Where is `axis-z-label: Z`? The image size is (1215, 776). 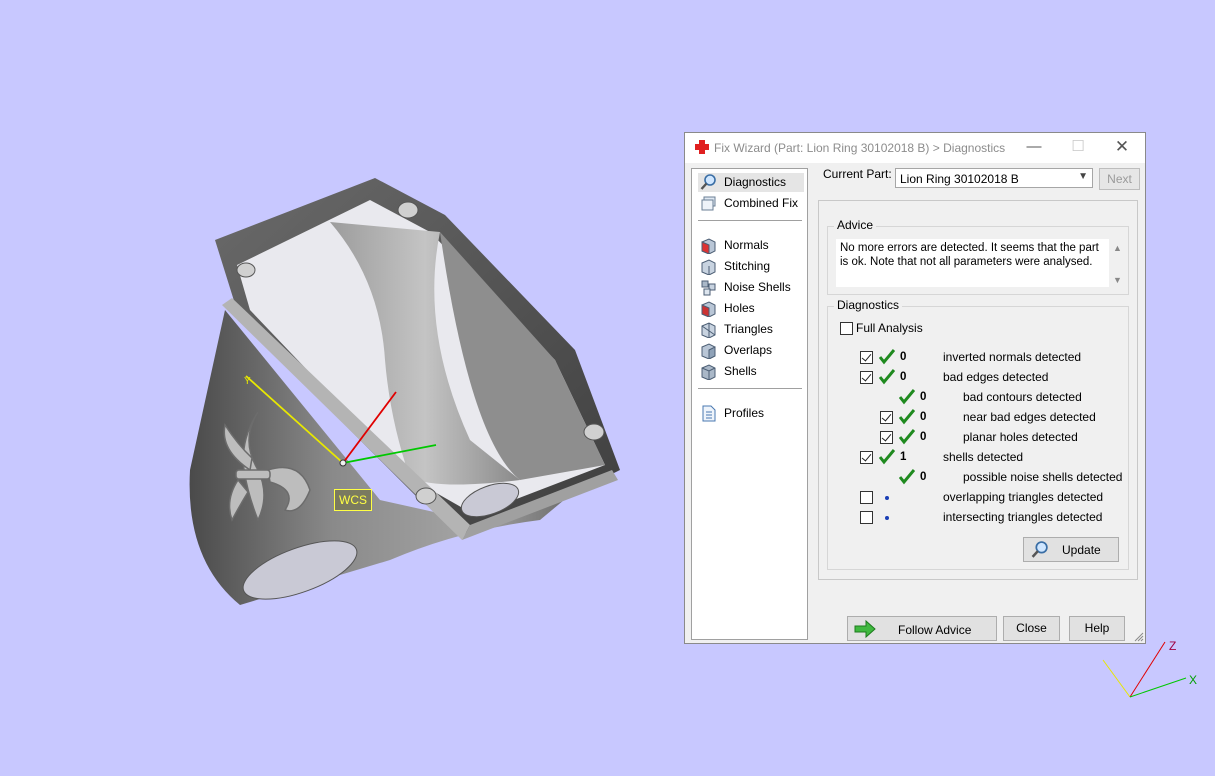
axis-z-label: Z is located at coordinates (1172, 646).